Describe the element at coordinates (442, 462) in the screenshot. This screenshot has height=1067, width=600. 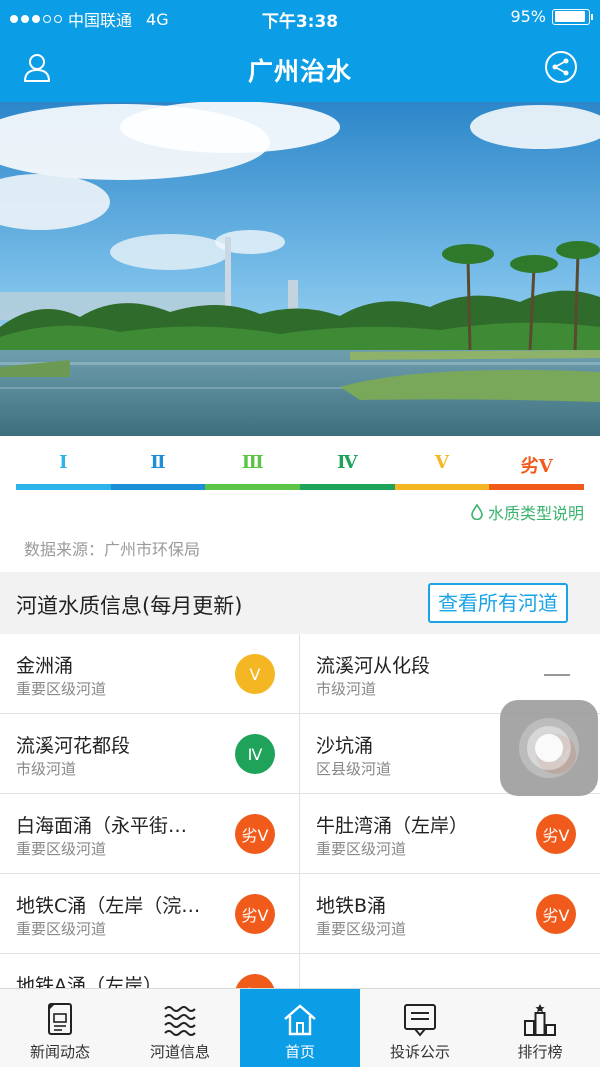
I see `scale-label-5: Ⅴ` at that location.